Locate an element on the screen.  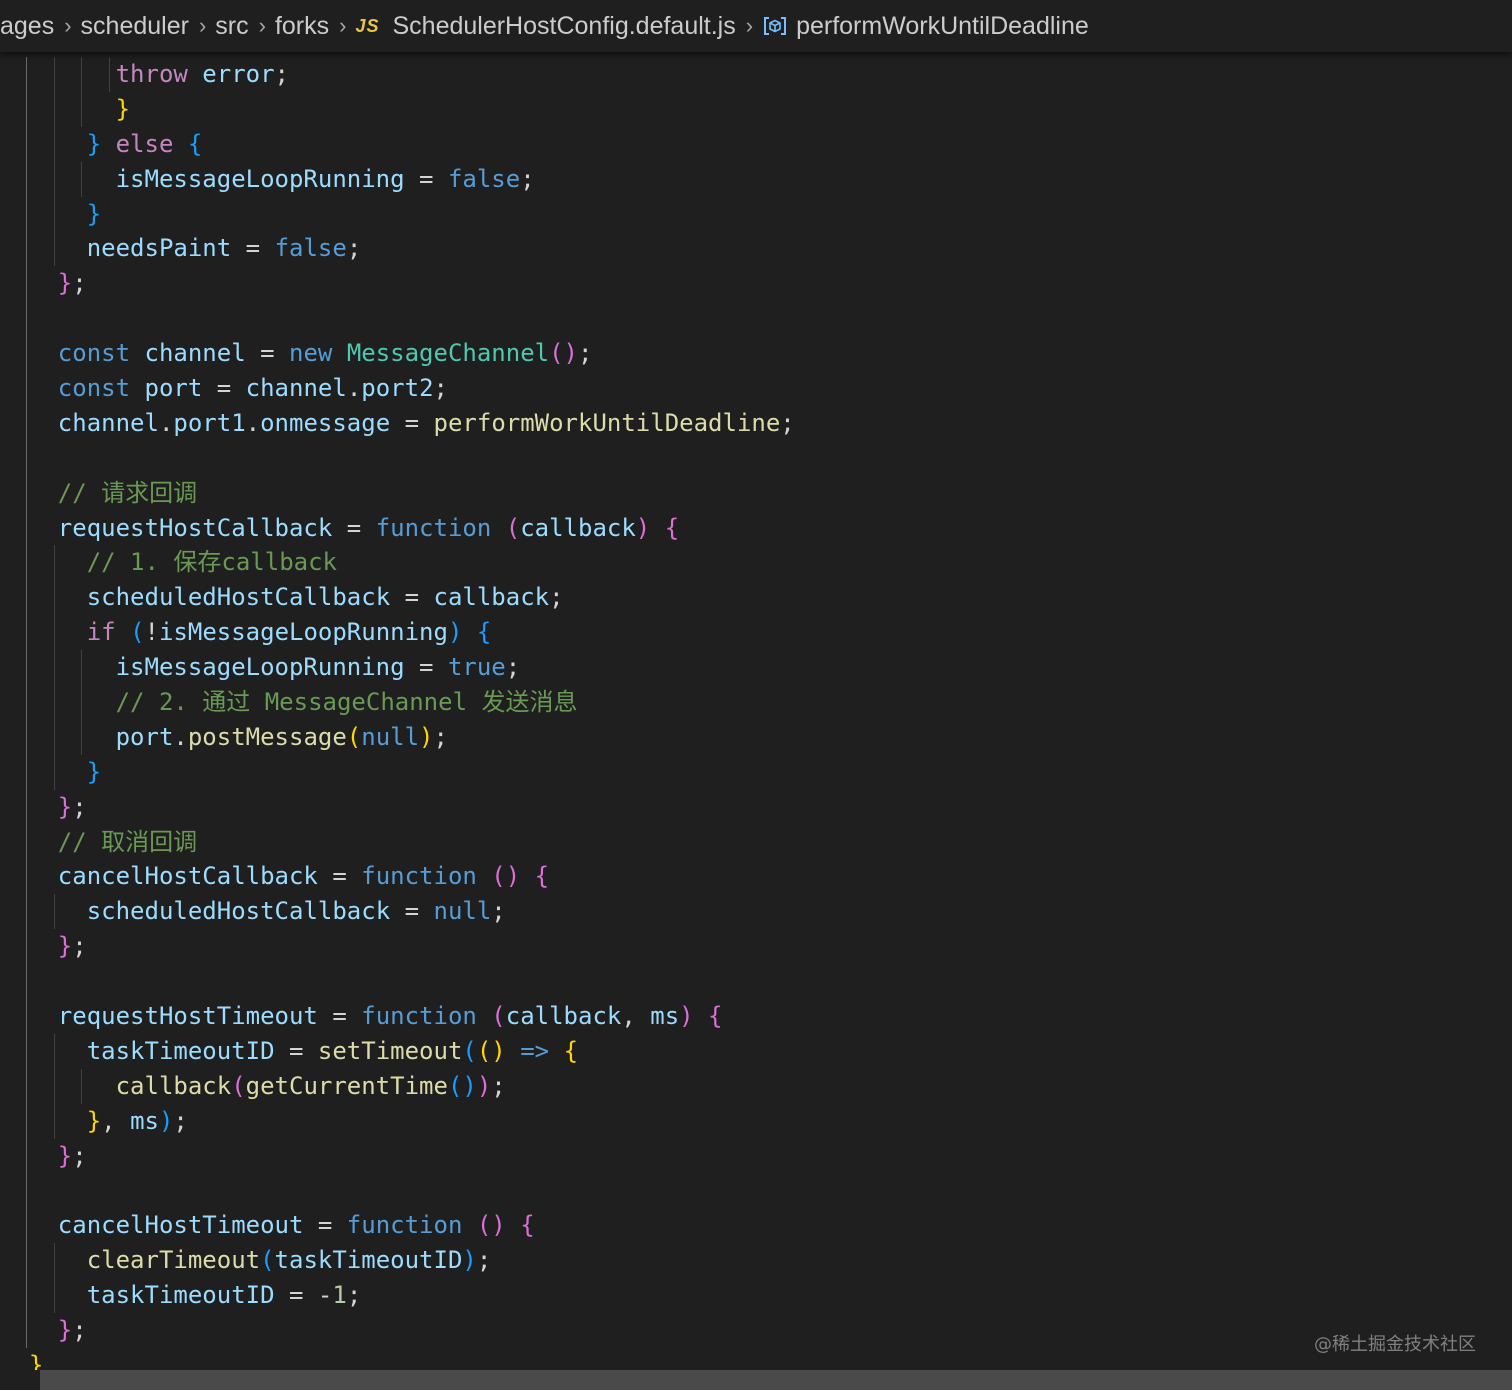
code-line: // 2. 通过 MessageChannel 发送消息 is located at coordinates (756, 702).